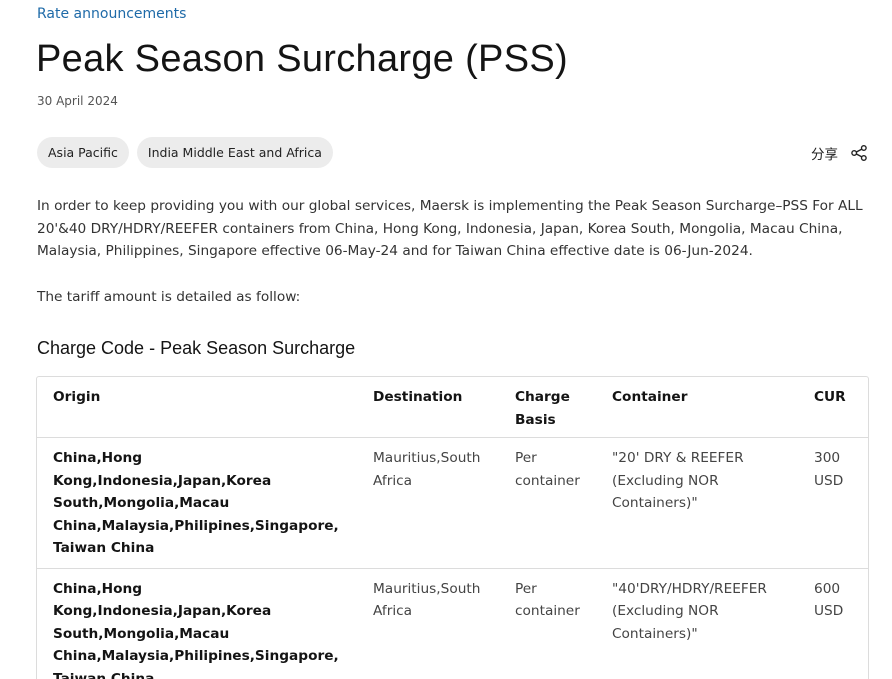  What do you see at coordinates (650, 397) in the screenshot?
I see `col-container: Container` at bounding box center [650, 397].